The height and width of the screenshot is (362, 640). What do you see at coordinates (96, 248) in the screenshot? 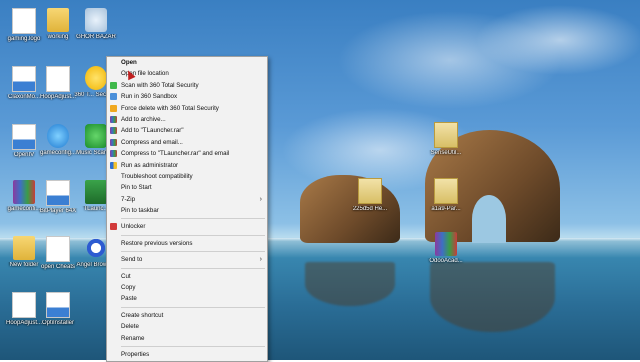
I see `browser-icon` at bounding box center [96, 248].